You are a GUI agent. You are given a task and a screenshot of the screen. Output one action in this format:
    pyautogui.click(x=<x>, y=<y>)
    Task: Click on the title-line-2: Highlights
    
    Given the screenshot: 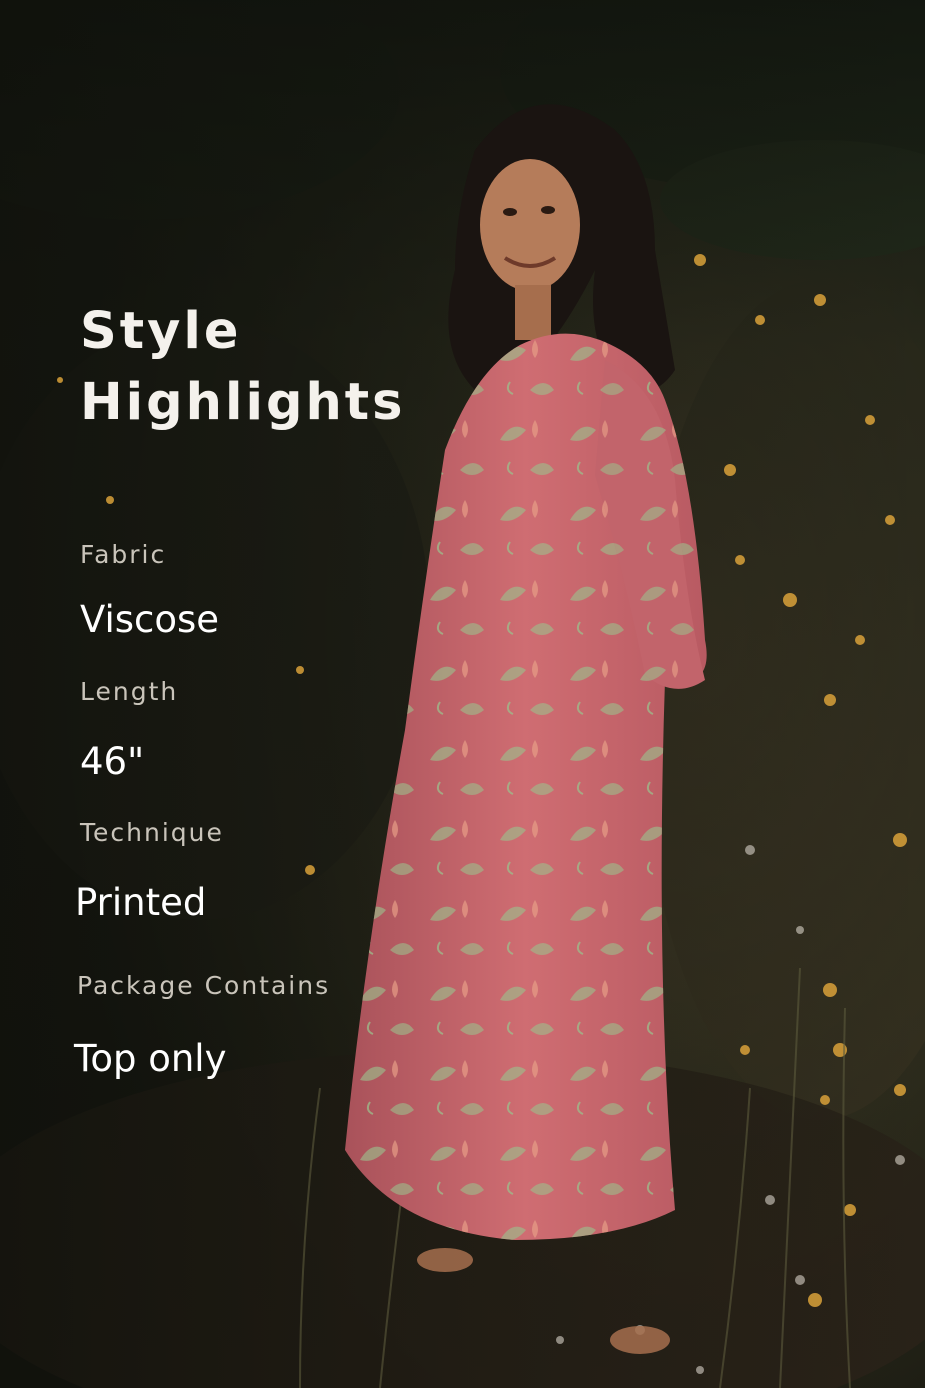 What is the action you would take?
    pyautogui.click(x=243, y=402)
    